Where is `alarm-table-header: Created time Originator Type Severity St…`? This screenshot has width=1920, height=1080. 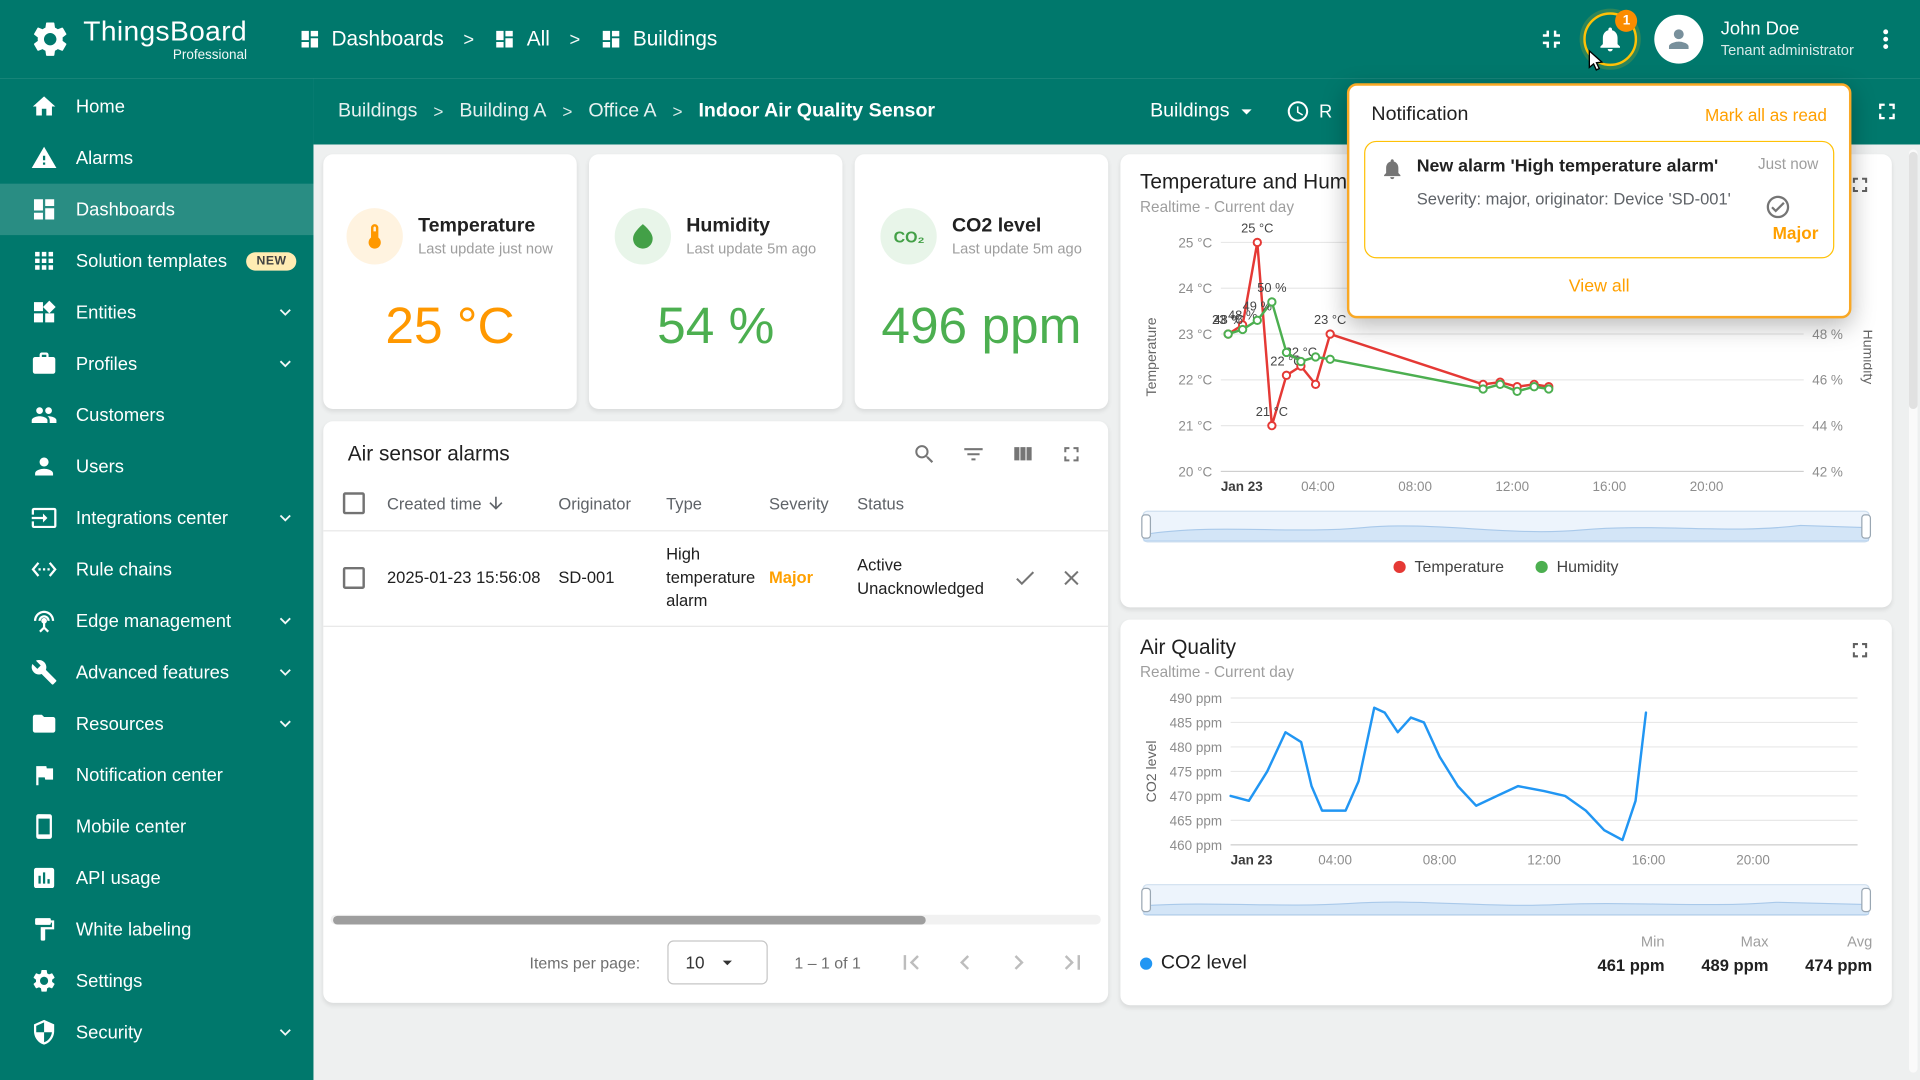 alarm-table-header: Created time Originator Type Severity St… is located at coordinates (715, 503).